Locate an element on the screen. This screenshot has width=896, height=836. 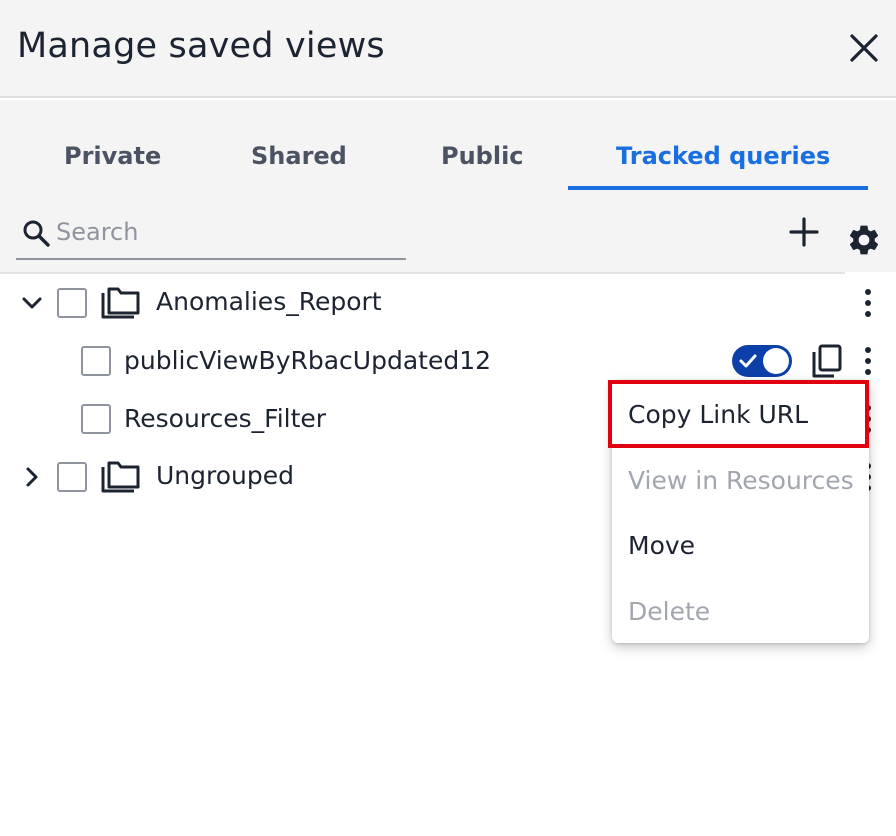
copy-icon is located at coordinates (827, 361).